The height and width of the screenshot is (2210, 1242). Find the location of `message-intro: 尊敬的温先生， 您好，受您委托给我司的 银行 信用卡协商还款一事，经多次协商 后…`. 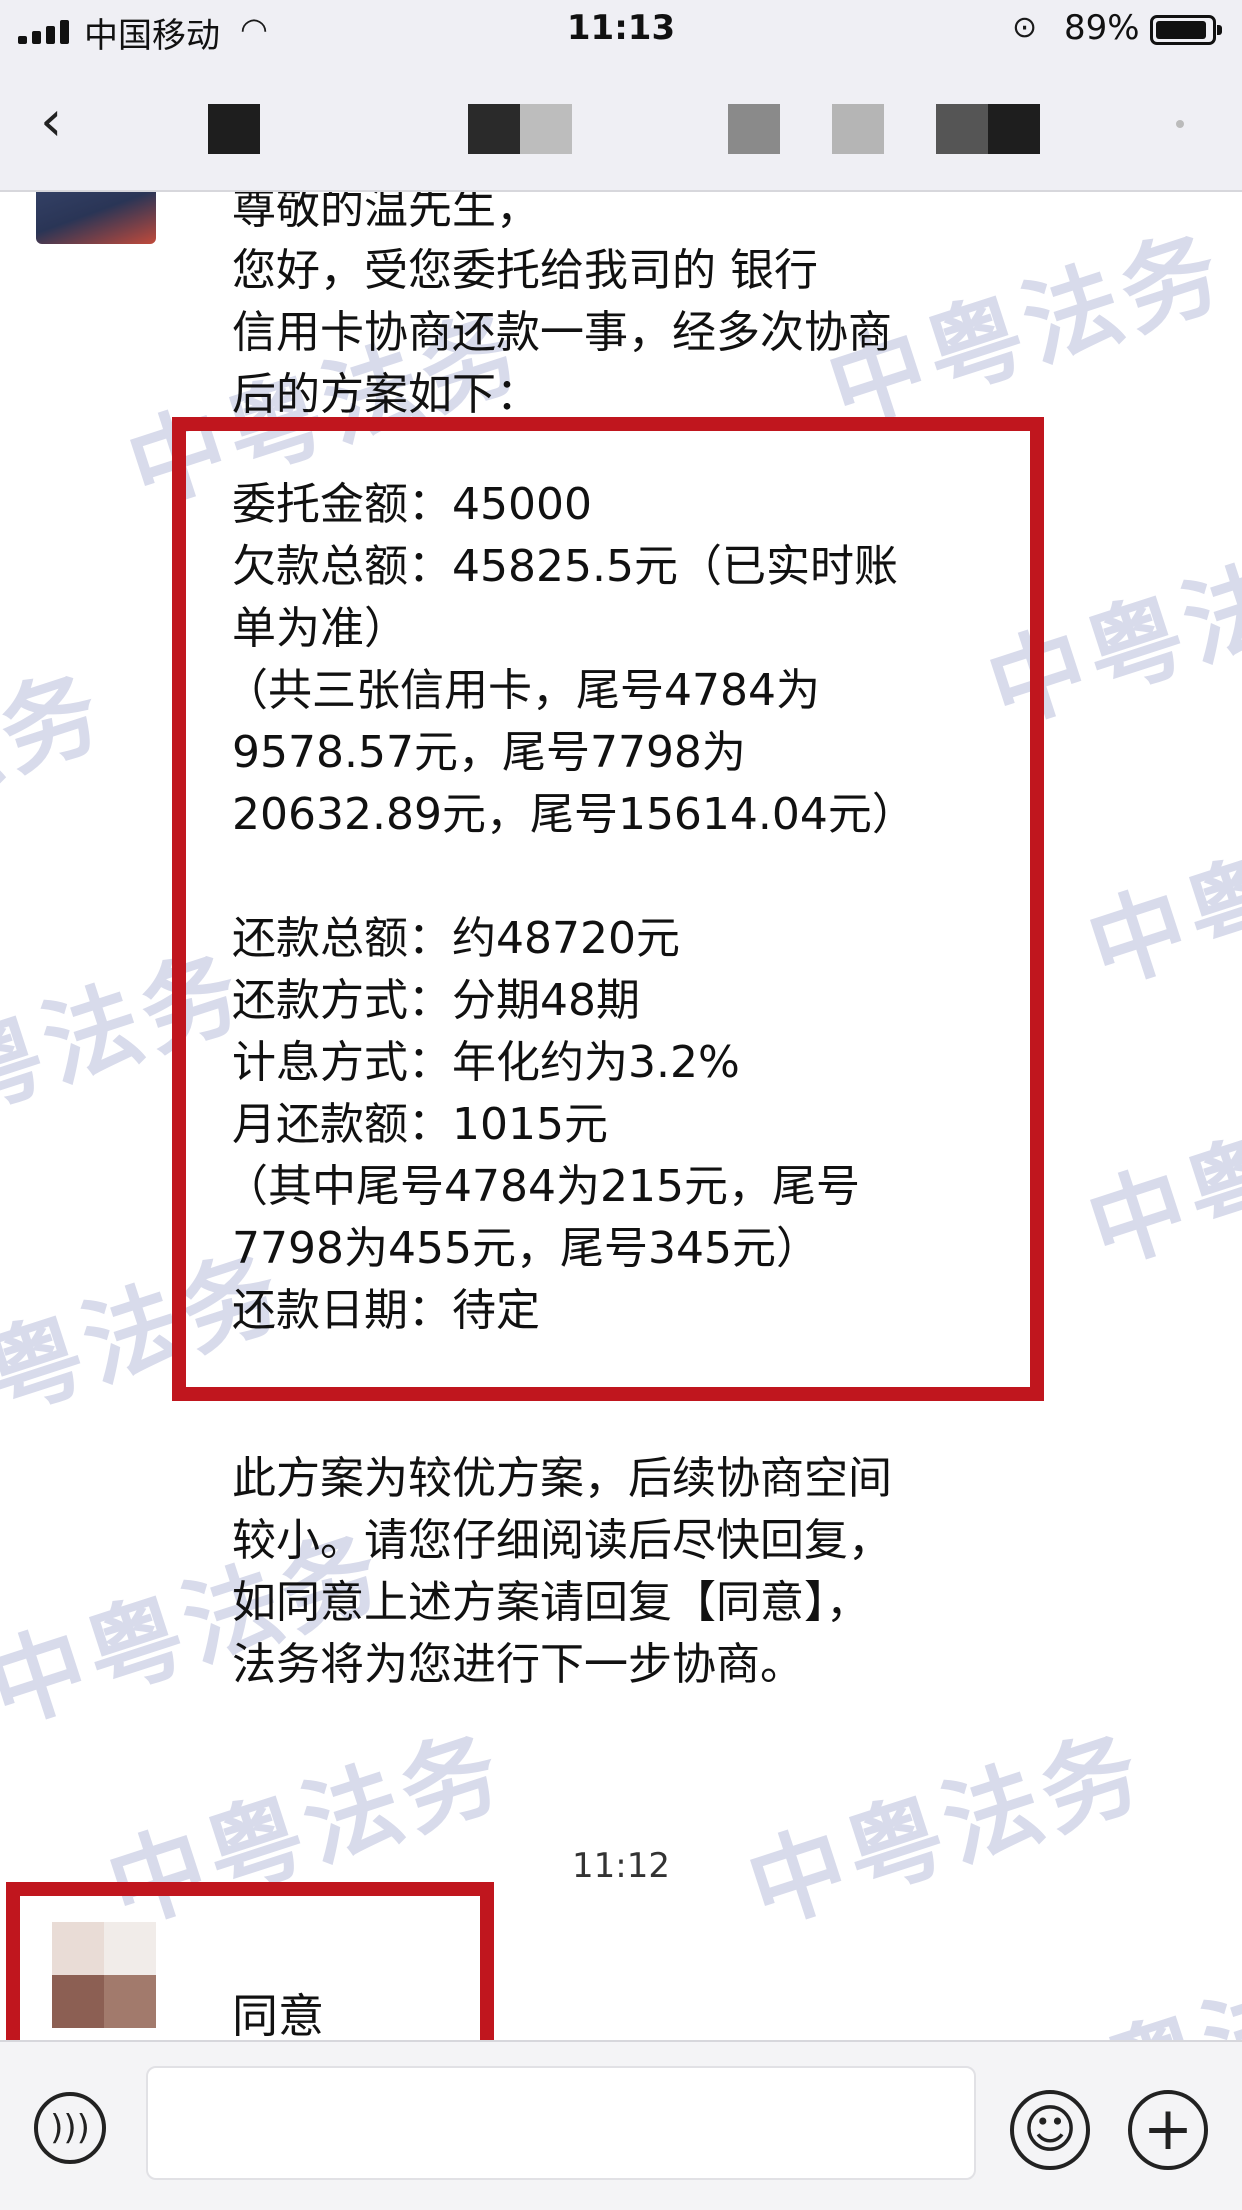

message-intro: 尊敬的温先生， 您好，受您委托给我司的 银行 信用卡协商还款一事，经多次协商 后… is located at coordinates (562, 309).